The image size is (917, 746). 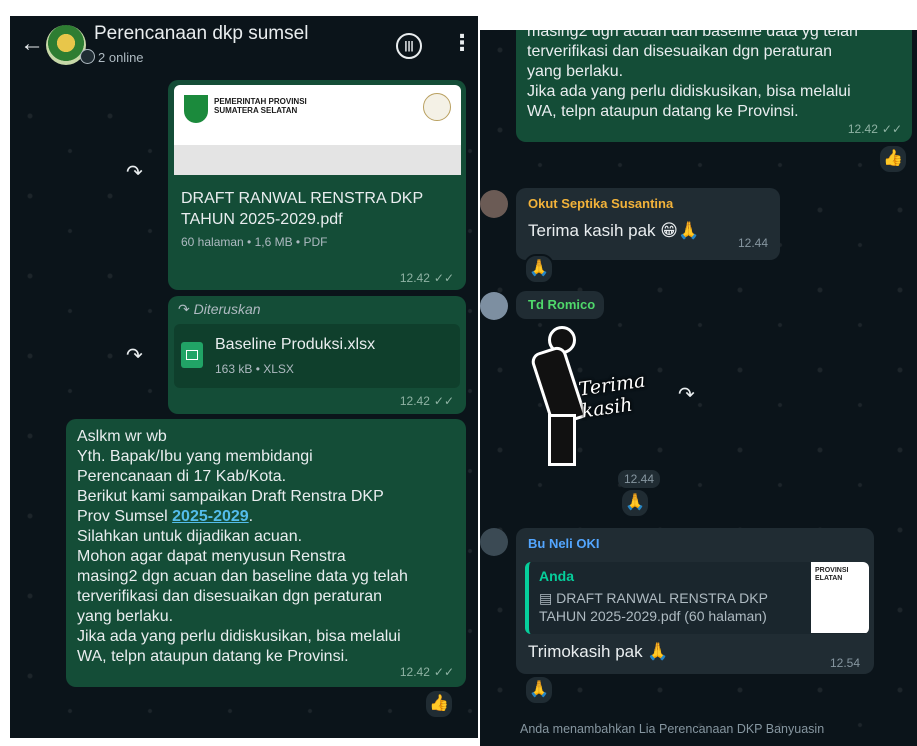 I want to click on quote-thumbnail: PROVINSI ELATAN, so click(x=840, y=597).